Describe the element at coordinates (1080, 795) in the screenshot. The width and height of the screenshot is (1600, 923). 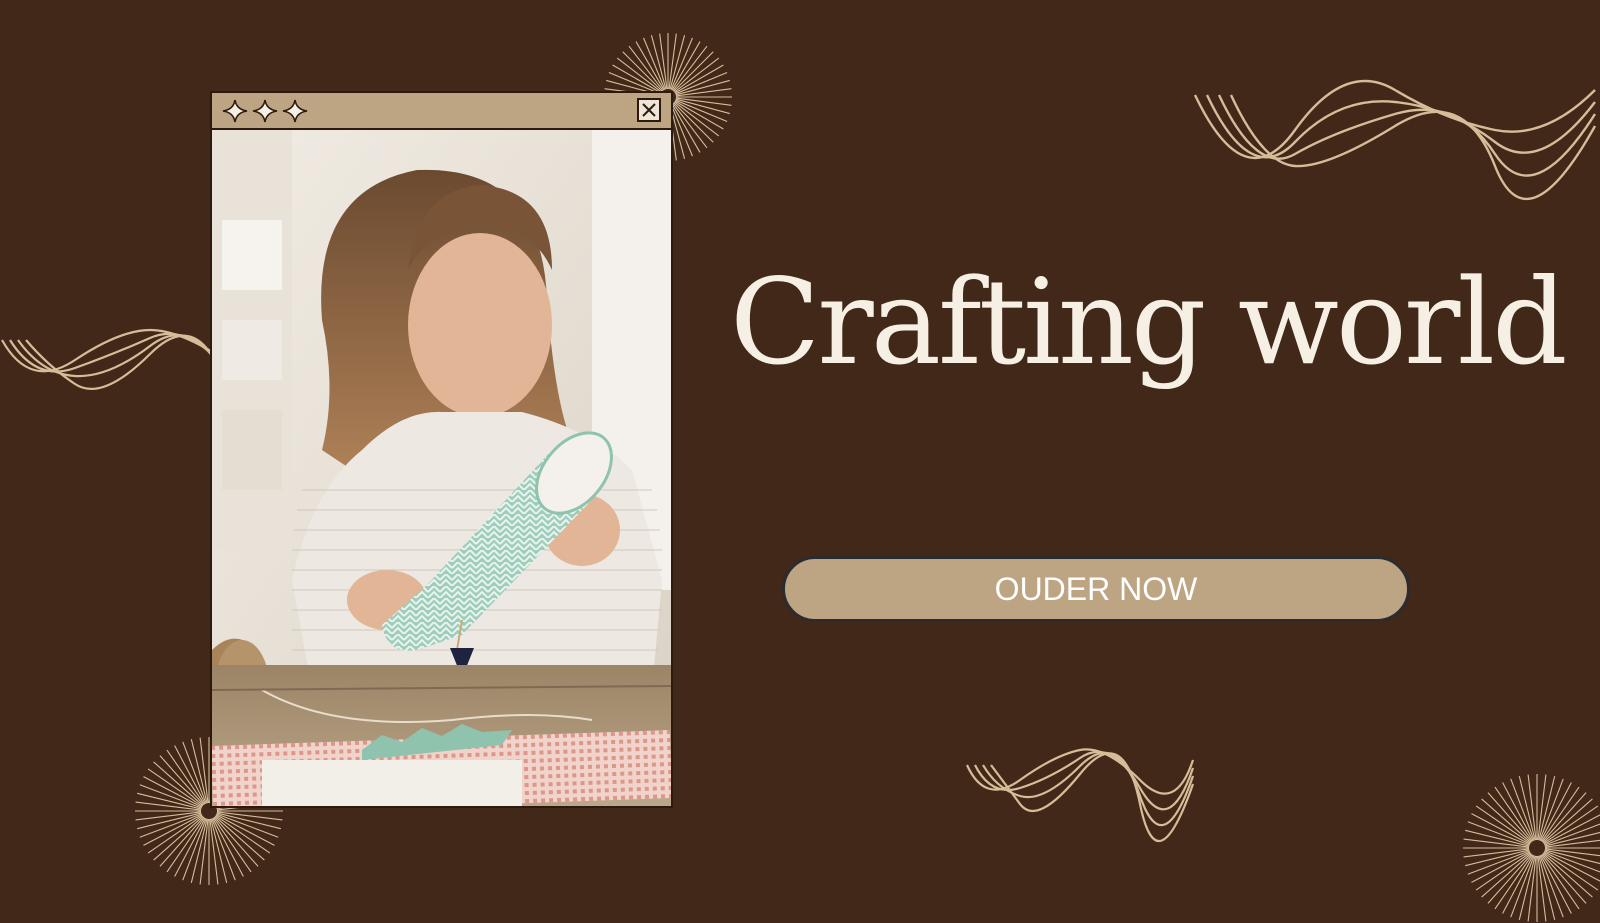
I see `wave-bottom` at that location.